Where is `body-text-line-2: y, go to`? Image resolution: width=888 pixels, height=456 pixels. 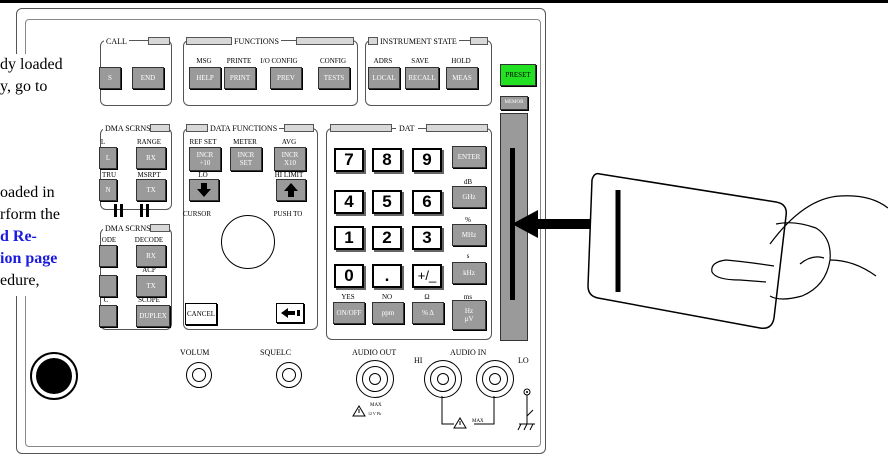 body-text-line-2: y, go to is located at coordinates (24, 86).